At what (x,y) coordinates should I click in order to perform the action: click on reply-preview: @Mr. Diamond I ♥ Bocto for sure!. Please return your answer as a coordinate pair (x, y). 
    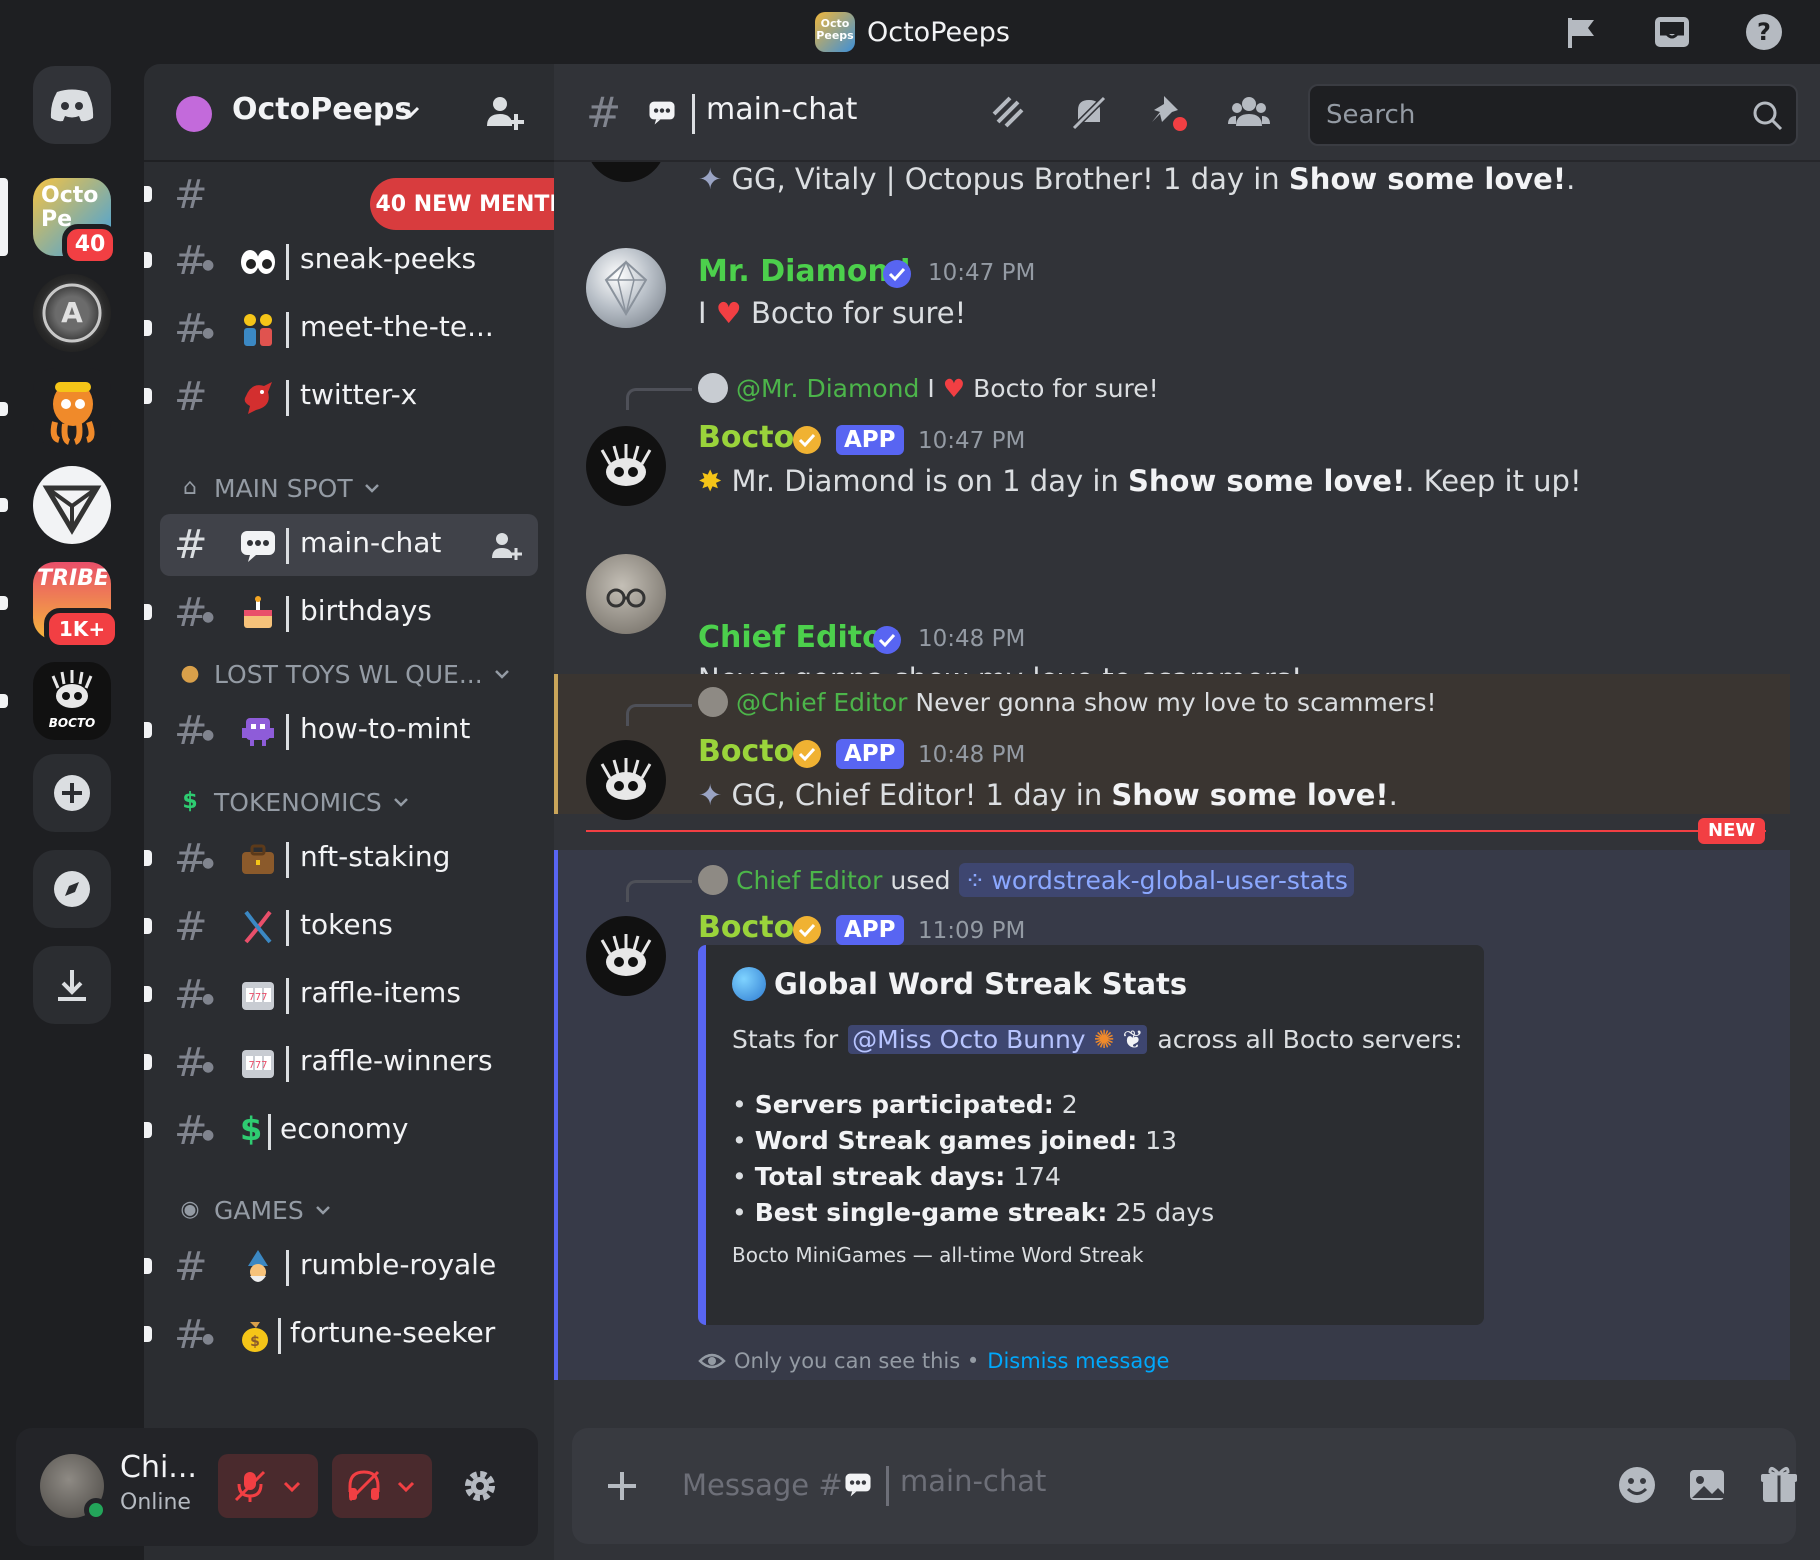
    Looking at the image, I should click on (928, 388).